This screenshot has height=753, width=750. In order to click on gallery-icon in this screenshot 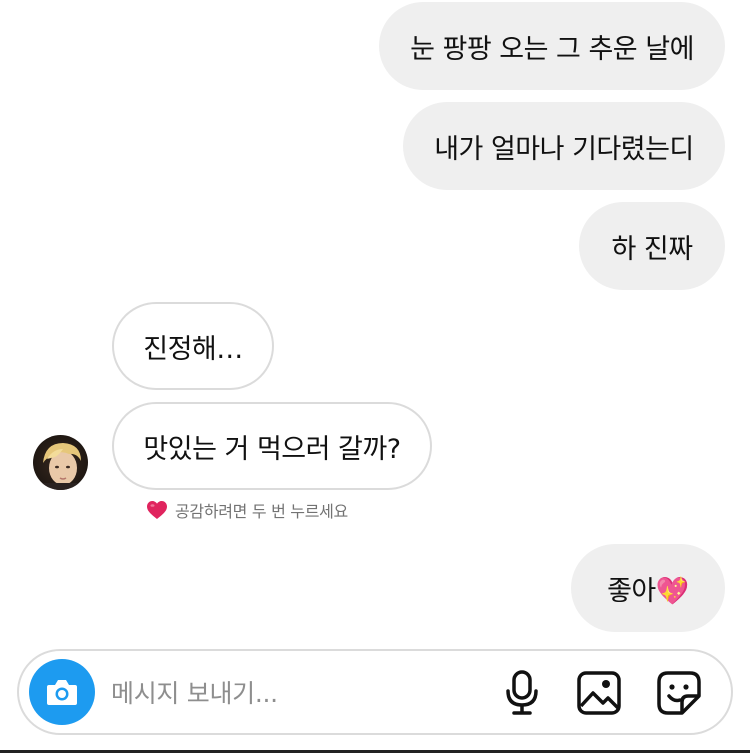, I will do `click(599, 693)`.